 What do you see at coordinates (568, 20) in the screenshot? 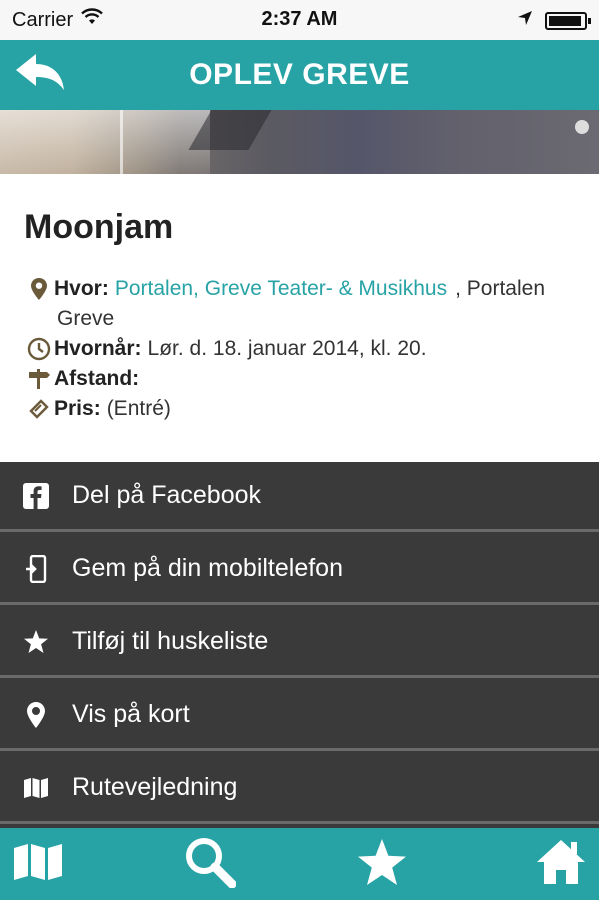
I see `battery-icon` at bounding box center [568, 20].